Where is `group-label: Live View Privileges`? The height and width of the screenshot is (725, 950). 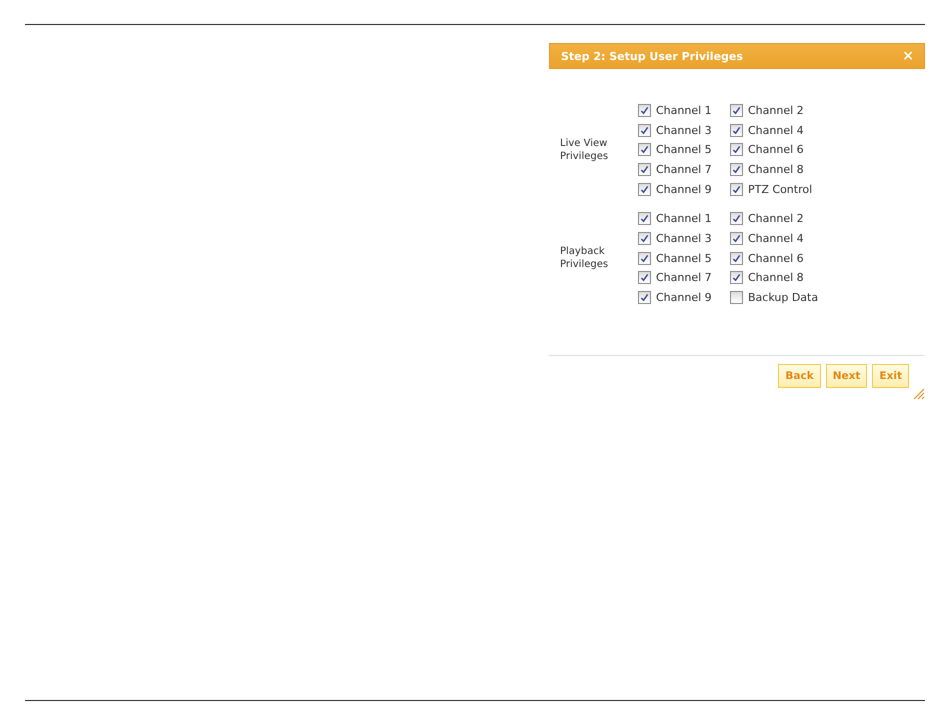 group-label: Live View Privileges is located at coordinates (585, 149).